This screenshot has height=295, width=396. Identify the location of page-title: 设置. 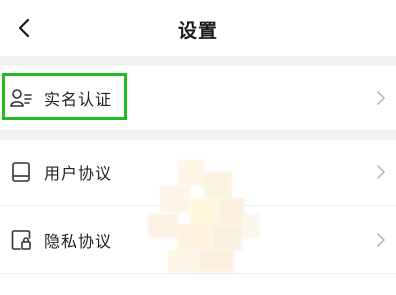
(197, 31).